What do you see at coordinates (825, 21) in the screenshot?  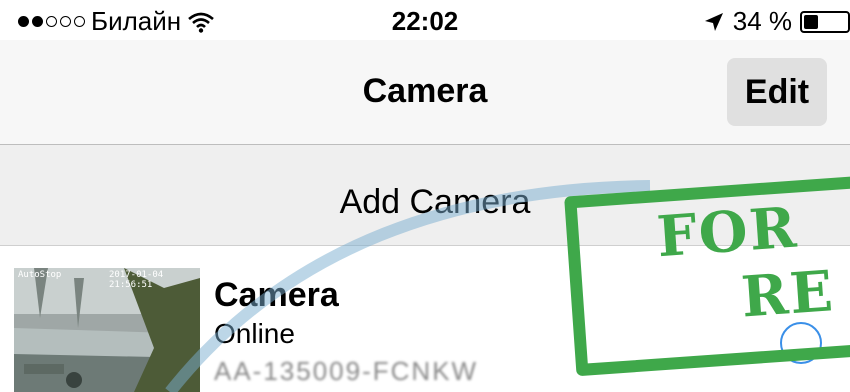 I see `battery-icon` at bounding box center [825, 21].